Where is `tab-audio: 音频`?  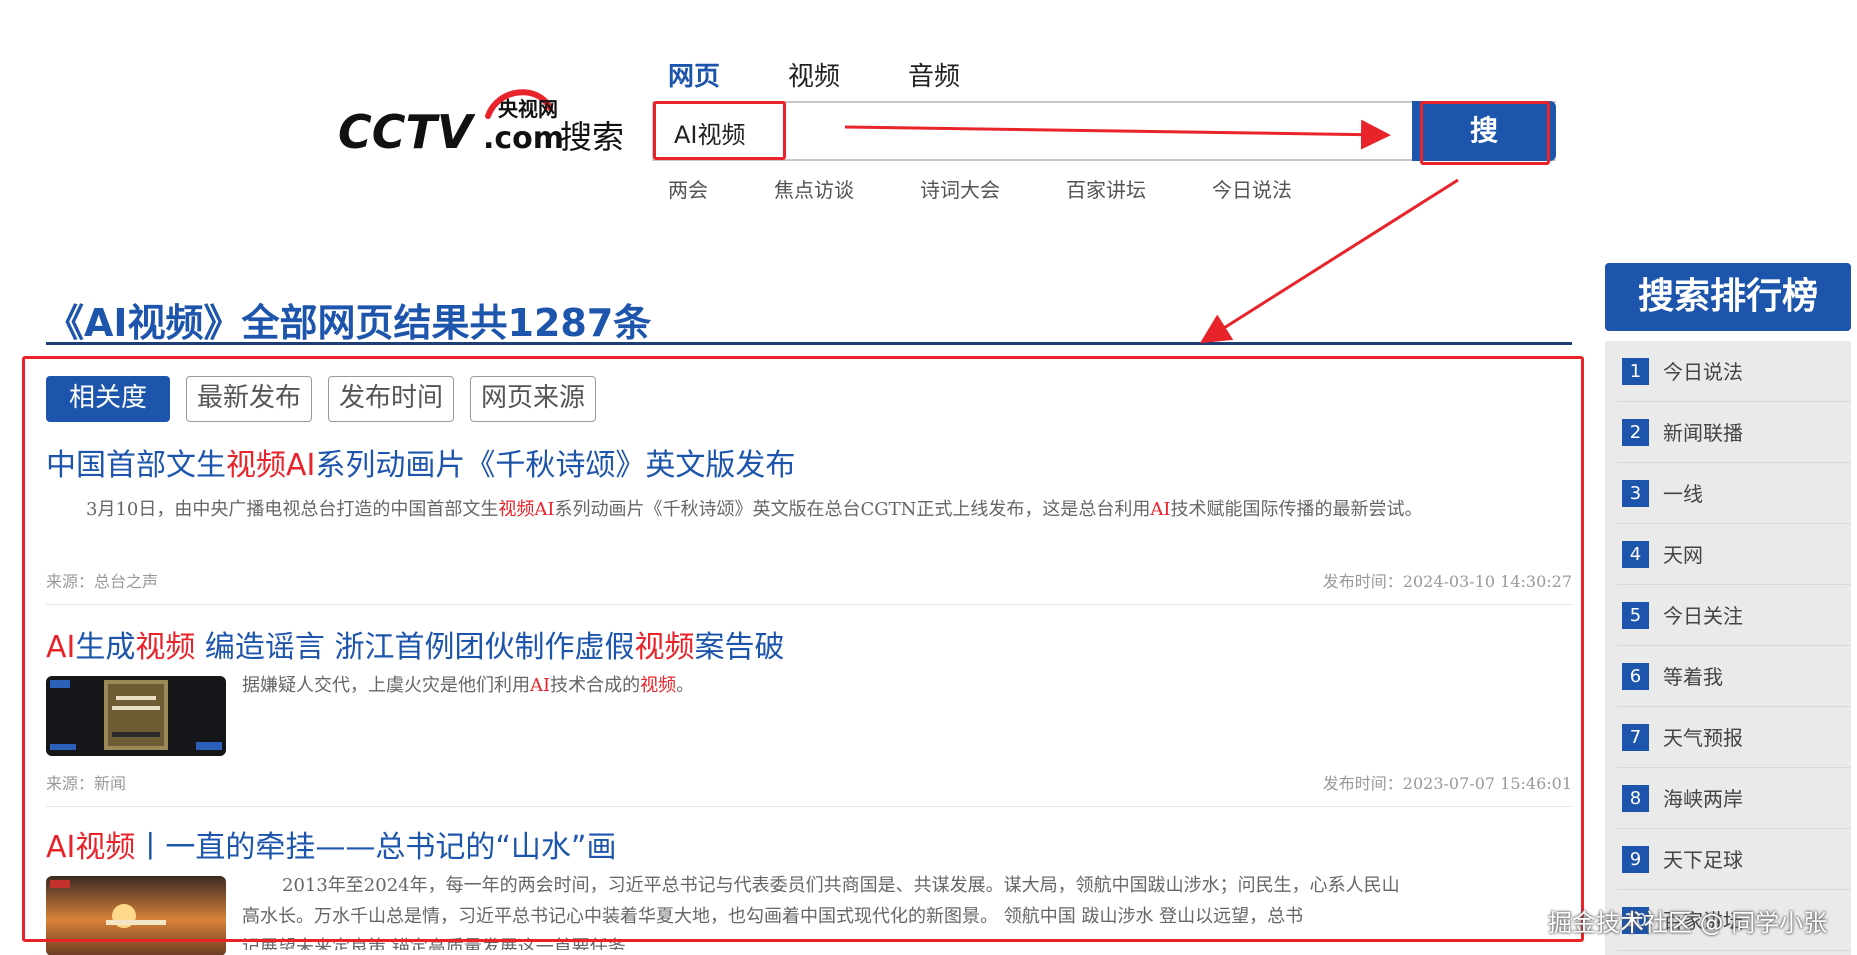
tab-audio: 音频 is located at coordinates (934, 74).